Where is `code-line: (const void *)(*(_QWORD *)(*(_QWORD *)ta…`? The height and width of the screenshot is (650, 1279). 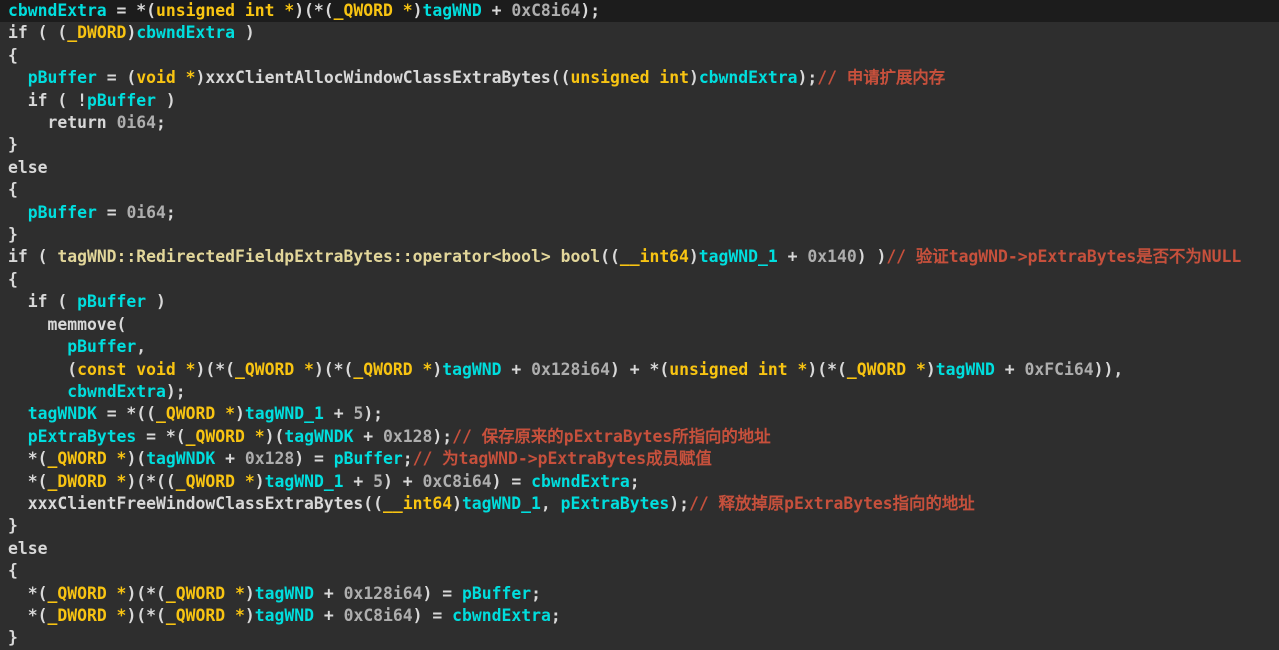 code-line: (const void *)(*(_QWORD *)(*(_QWORD *)ta… is located at coordinates (639, 370).